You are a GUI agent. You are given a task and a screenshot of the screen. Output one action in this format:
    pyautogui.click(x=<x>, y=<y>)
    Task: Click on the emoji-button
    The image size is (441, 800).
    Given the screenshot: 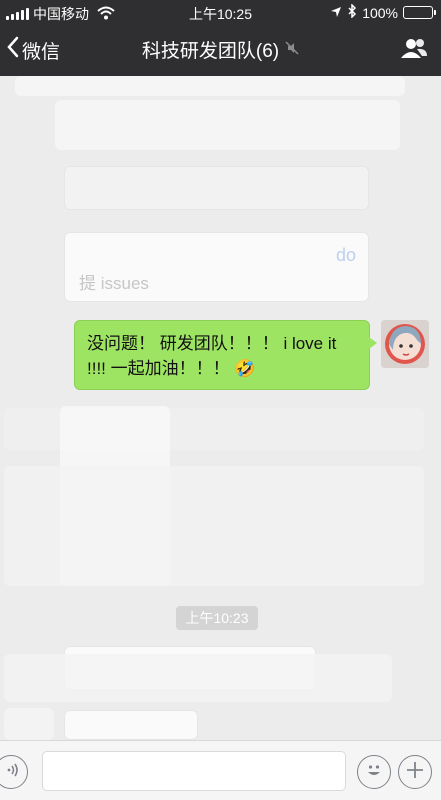 What is the action you would take?
    pyautogui.click(x=374, y=772)
    